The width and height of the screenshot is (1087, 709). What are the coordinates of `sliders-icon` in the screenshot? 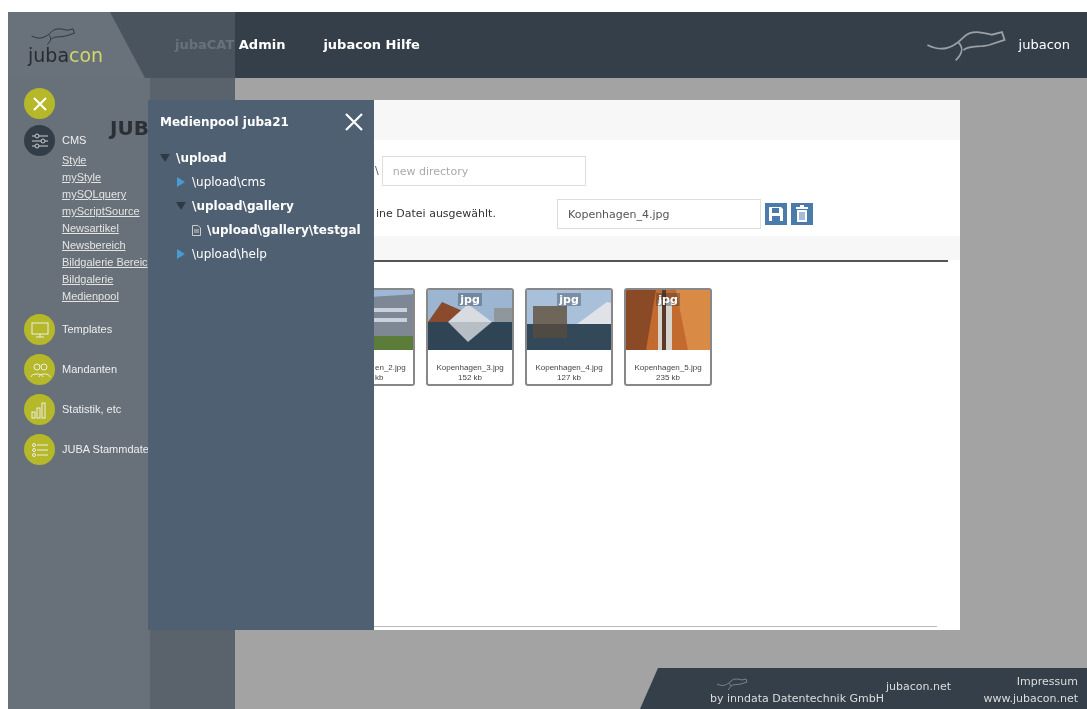 It's located at (39, 140).